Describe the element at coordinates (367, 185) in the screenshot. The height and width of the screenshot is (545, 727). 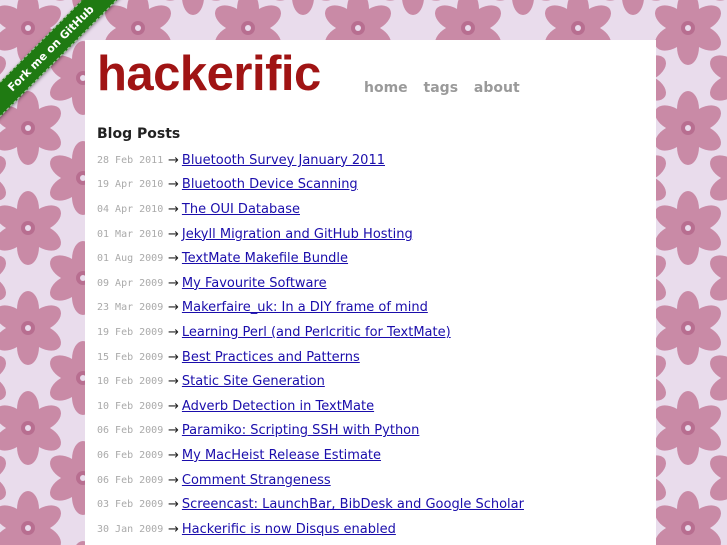
I see `post-row: 19 Apr 2010 → Bluetooth Device Scanning` at that location.